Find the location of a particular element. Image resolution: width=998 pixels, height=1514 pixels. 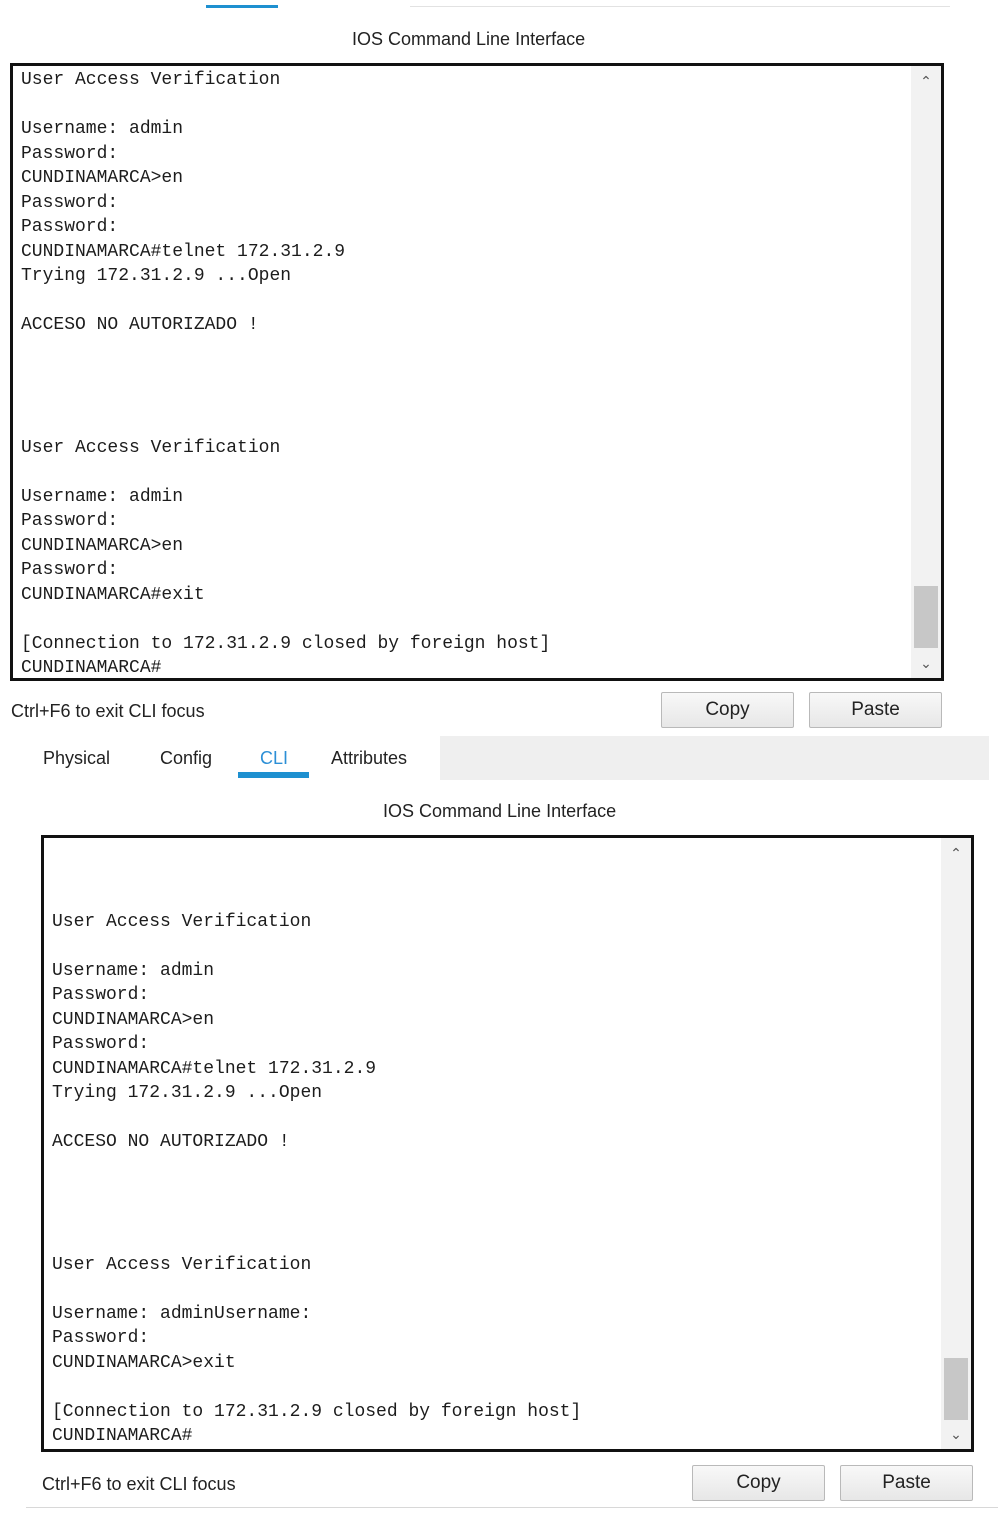

panel1-cli-focus-hint: Ctrl+F6 to exit CLI focus is located at coordinates (108, 711).